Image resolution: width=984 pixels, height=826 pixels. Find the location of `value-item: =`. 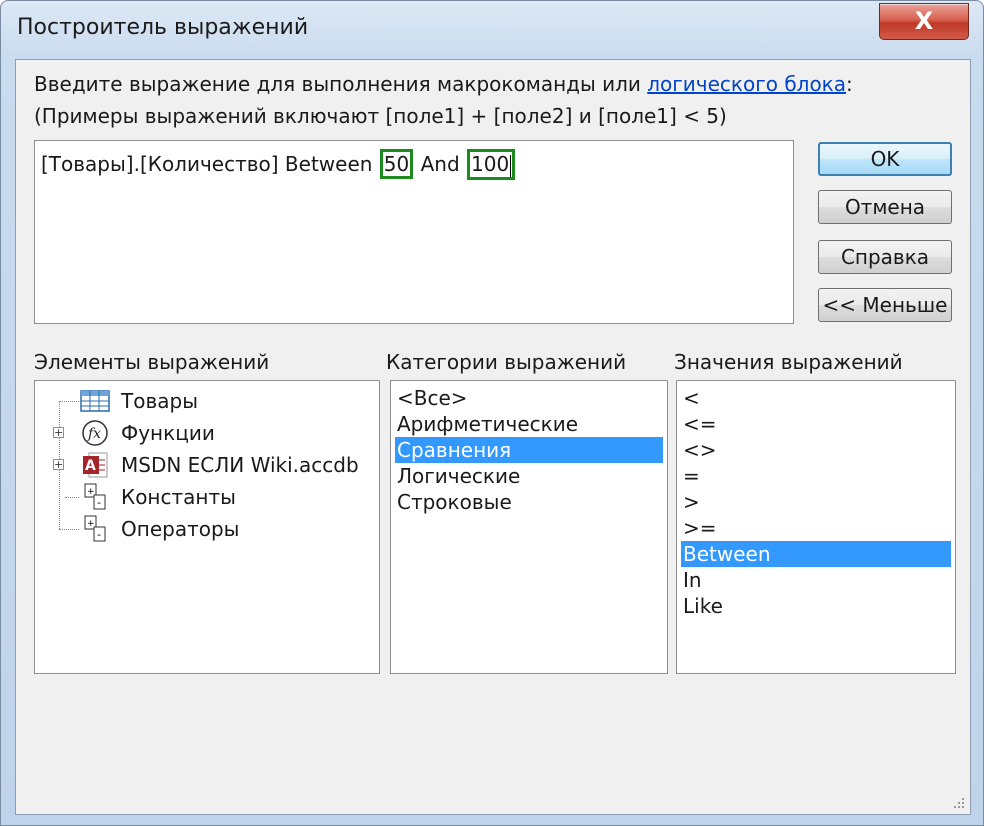

value-item: = is located at coordinates (816, 476).